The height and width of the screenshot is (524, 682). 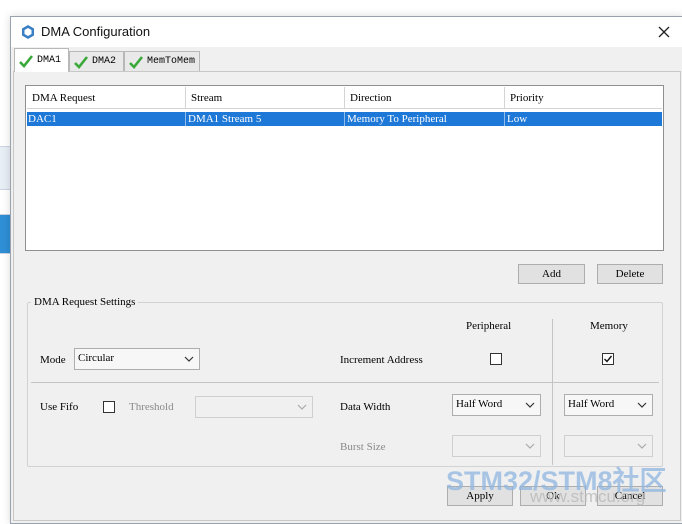 I want to click on cell-stream: DMA1 Stream 5, so click(x=265, y=119).